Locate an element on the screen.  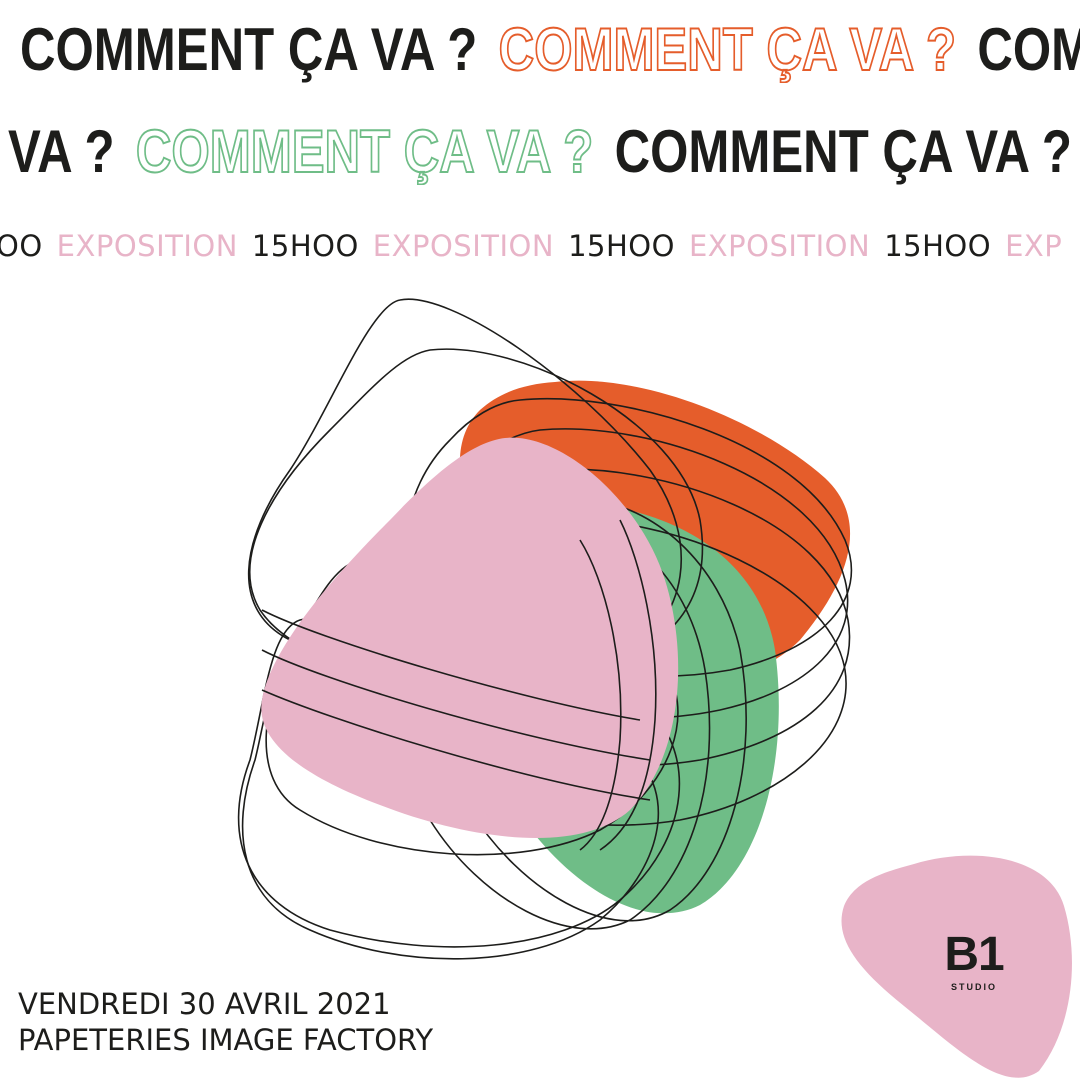
event-date: VENDREDI 30 AVRIL 2021 is located at coordinates (204, 1004).